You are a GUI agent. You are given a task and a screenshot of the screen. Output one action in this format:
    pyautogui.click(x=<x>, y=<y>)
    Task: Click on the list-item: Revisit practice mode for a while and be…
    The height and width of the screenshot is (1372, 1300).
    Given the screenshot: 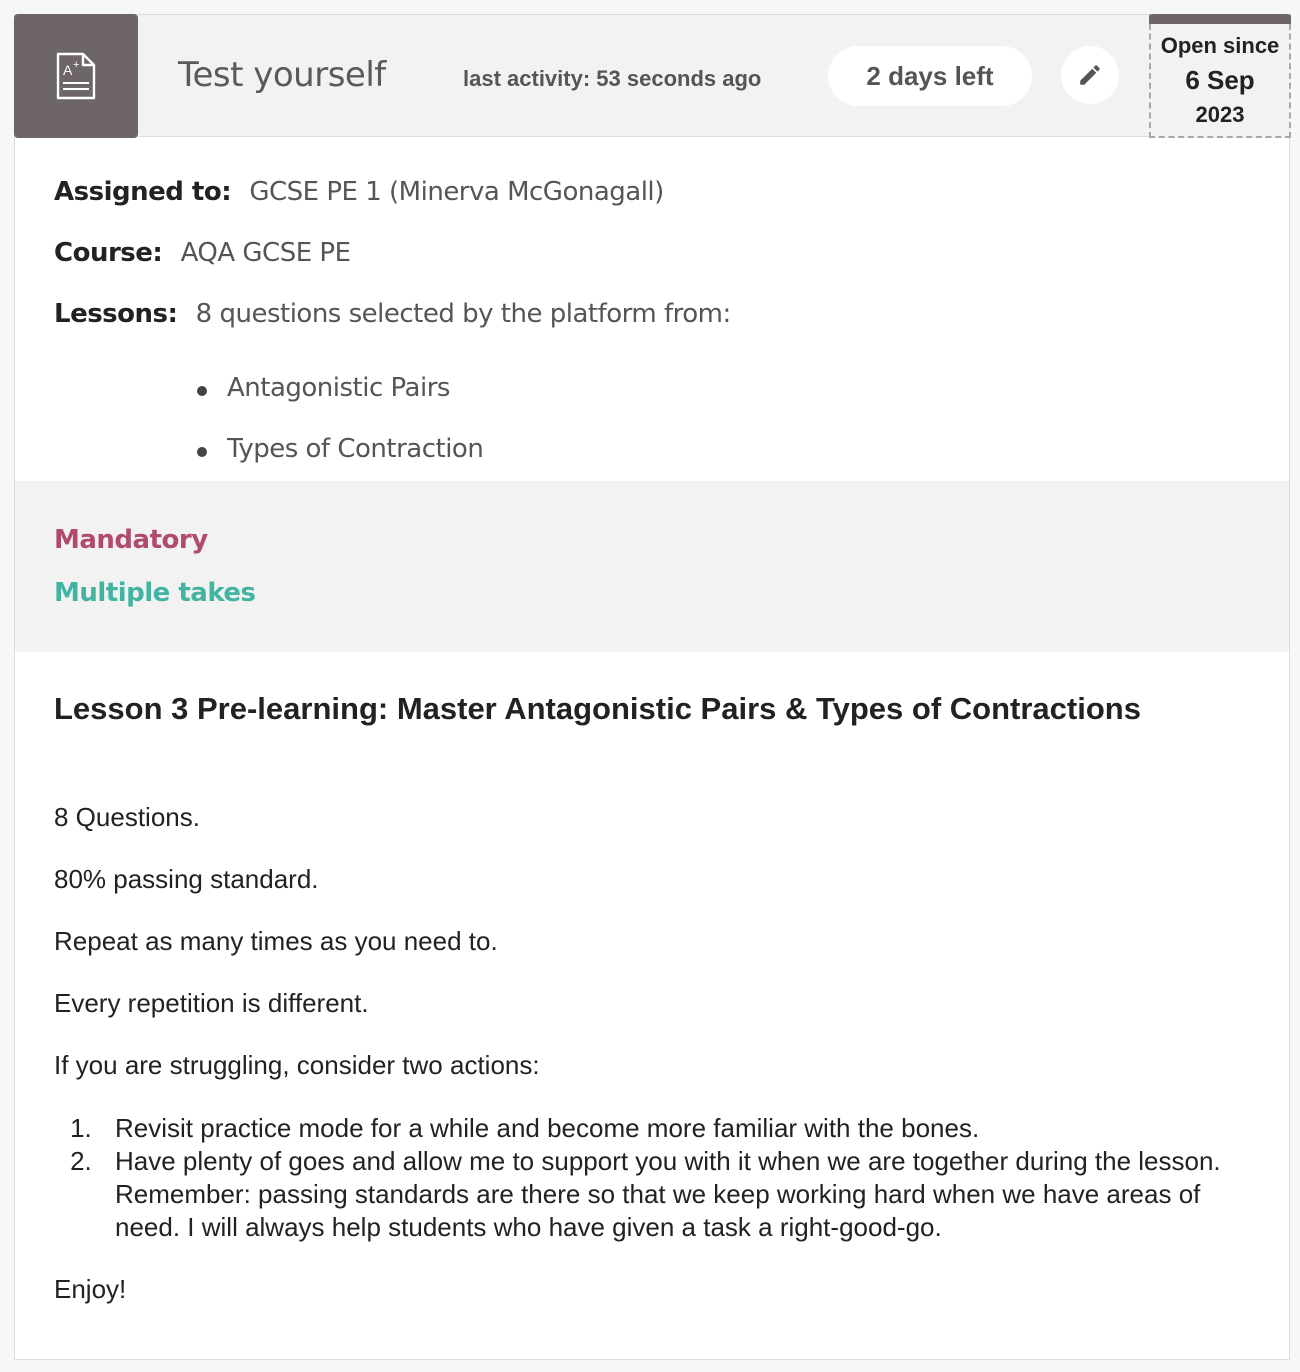 What is the action you would take?
    pyautogui.click(x=679, y=1128)
    